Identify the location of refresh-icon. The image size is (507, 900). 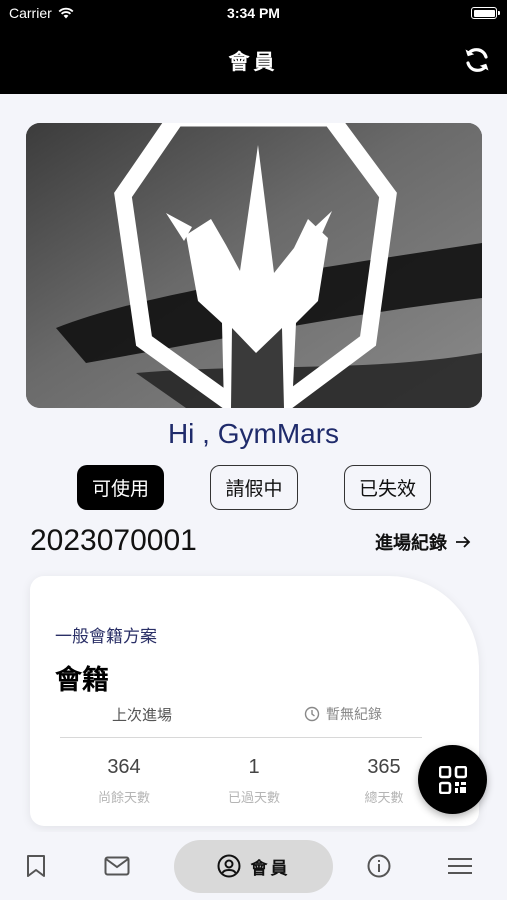
(477, 60).